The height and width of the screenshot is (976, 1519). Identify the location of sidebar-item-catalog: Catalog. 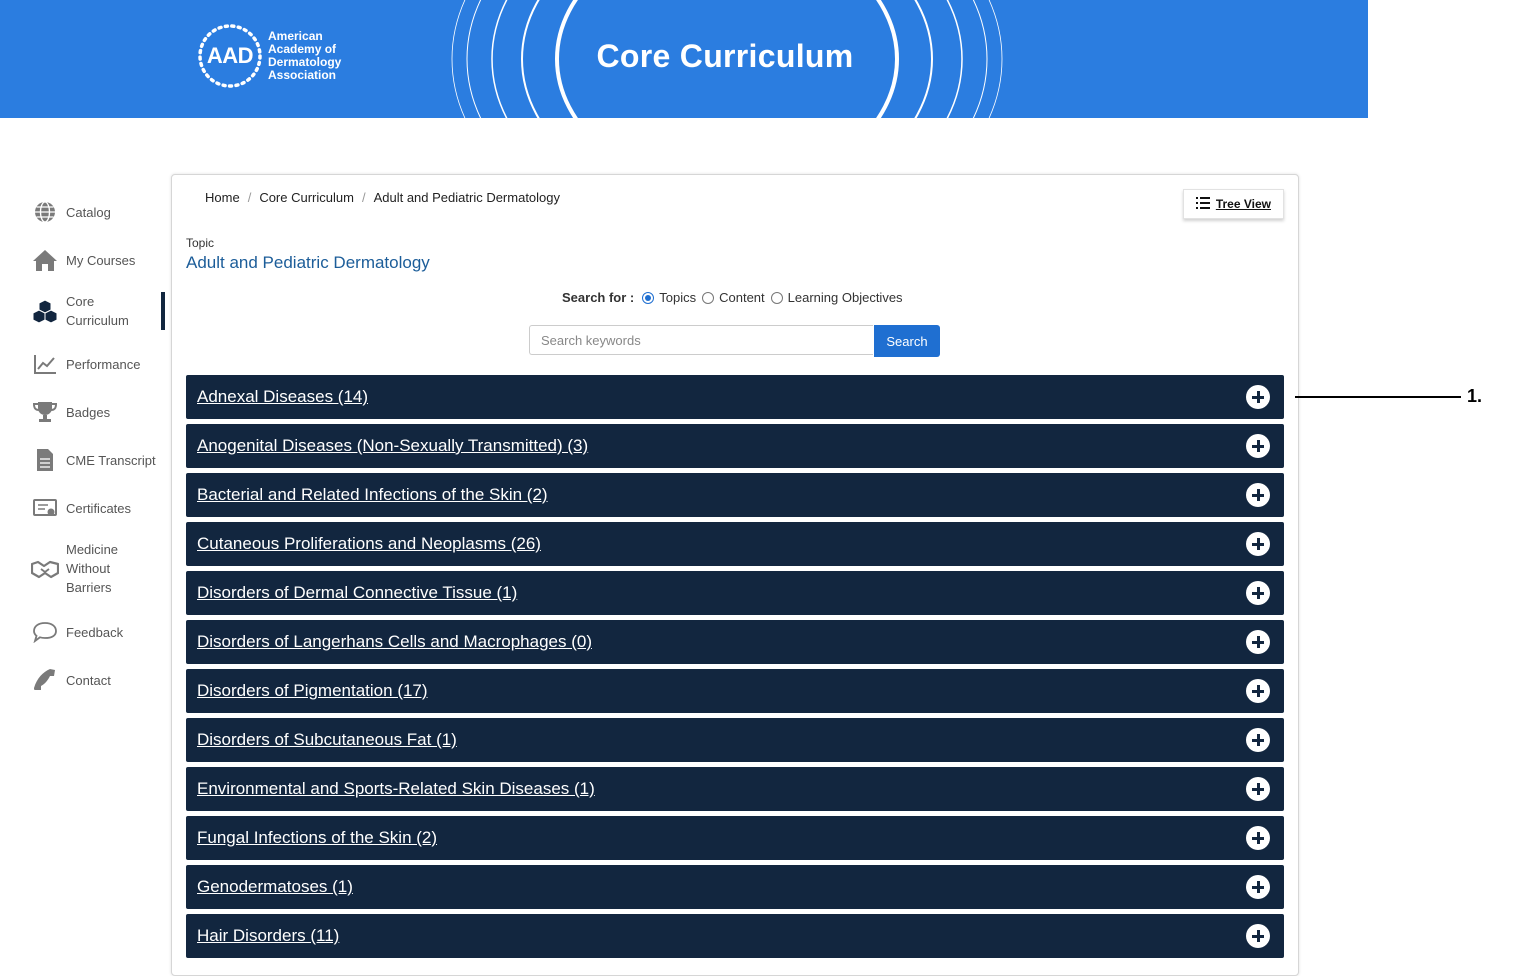
(97, 212).